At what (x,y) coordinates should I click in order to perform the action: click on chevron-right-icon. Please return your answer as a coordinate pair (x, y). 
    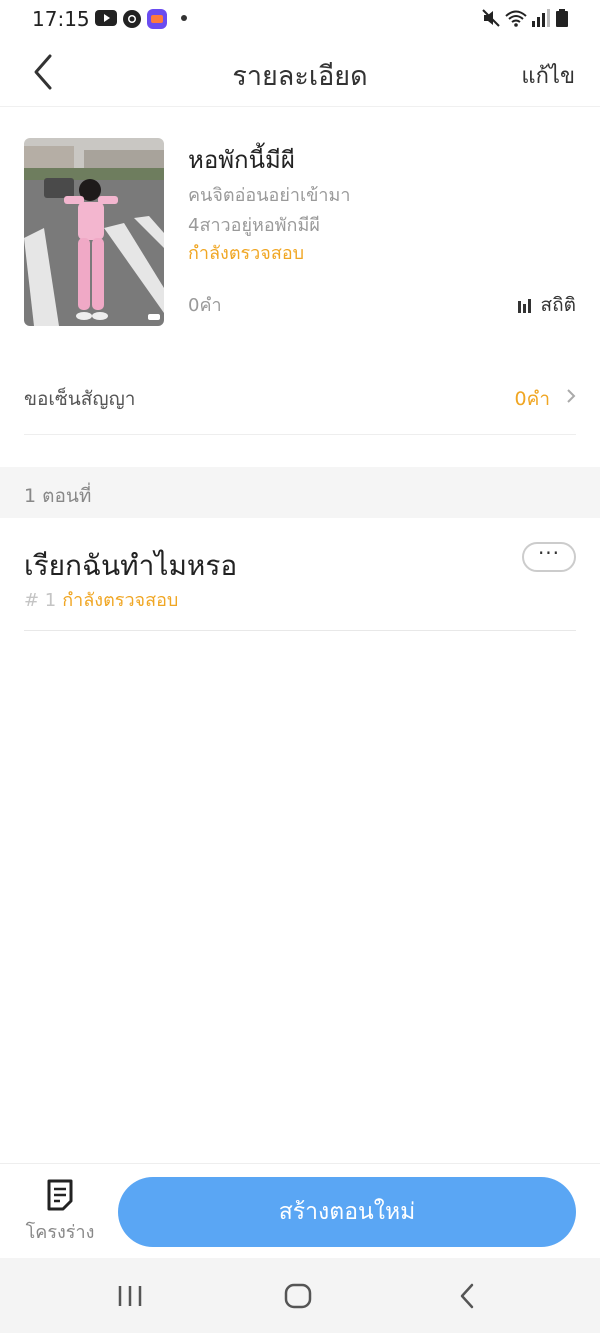
    Looking at the image, I should click on (571, 396).